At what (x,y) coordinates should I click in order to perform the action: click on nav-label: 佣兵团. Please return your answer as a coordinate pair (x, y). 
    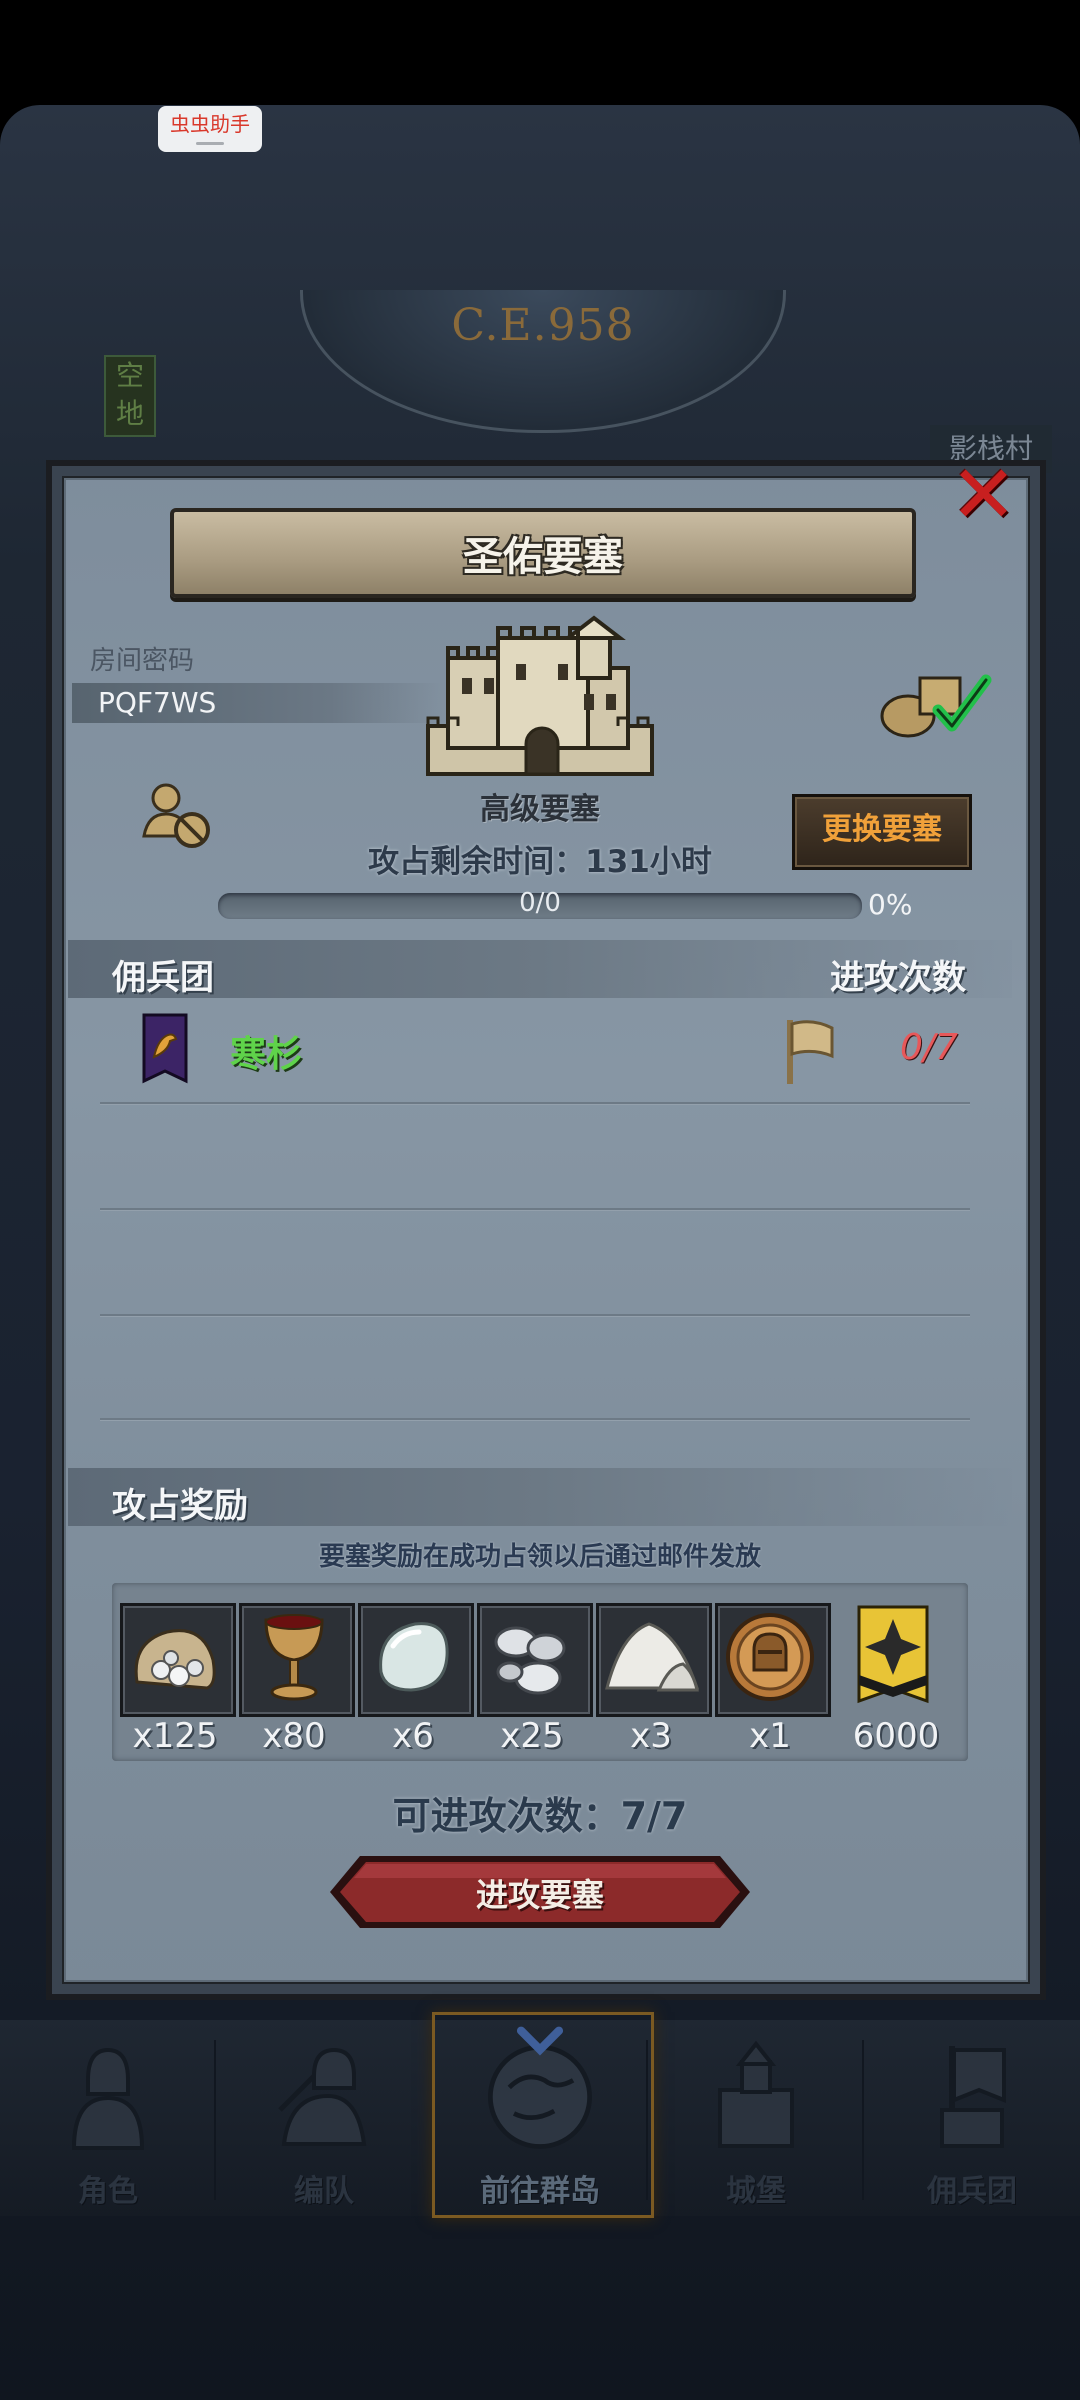
    Looking at the image, I should click on (972, 2191).